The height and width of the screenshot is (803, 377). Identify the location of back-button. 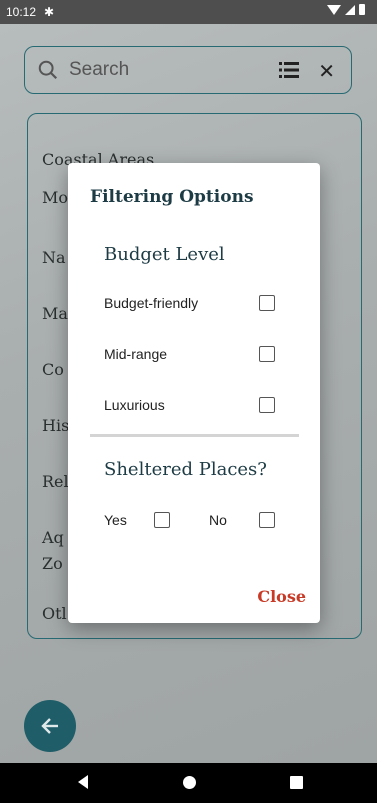
(50, 726).